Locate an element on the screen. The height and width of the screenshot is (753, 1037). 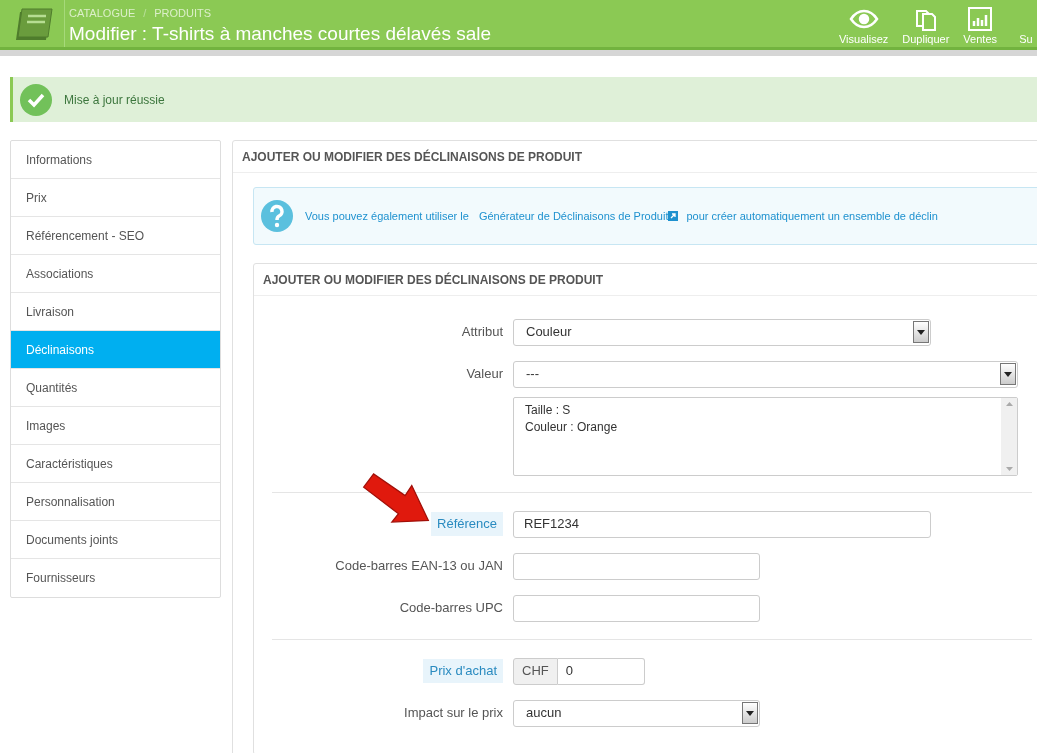
list-line: Couleur : Orange is located at coordinates (763, 427).